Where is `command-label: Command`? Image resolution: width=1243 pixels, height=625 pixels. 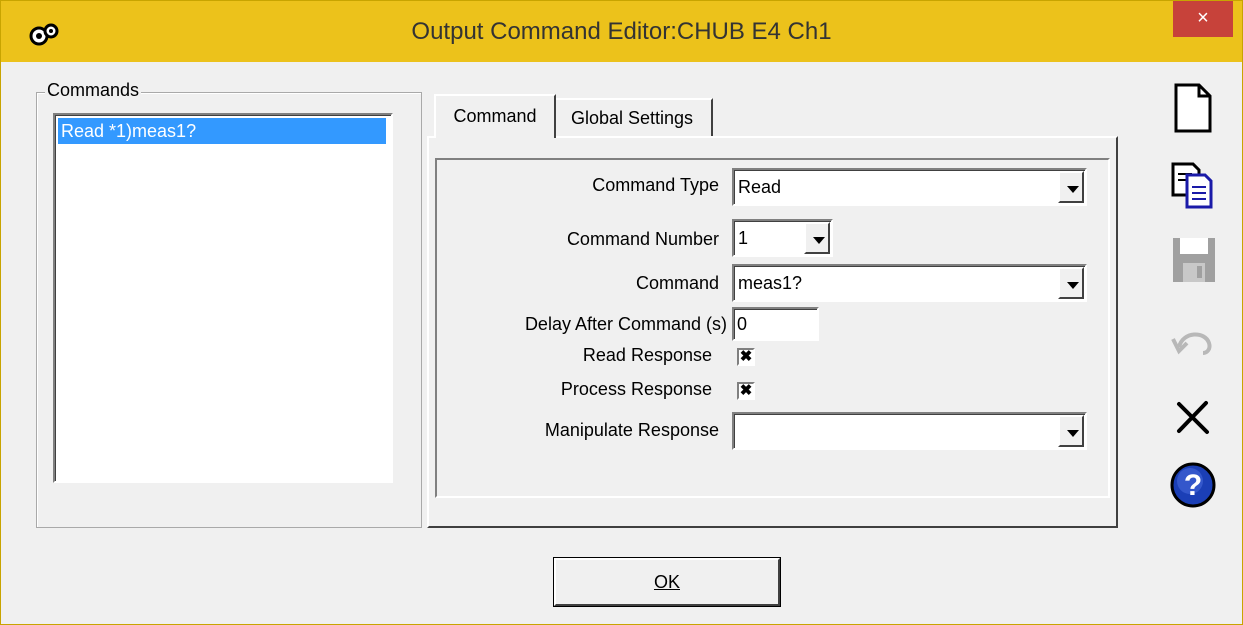 command-label: Command is located at coordinates (677, 283).